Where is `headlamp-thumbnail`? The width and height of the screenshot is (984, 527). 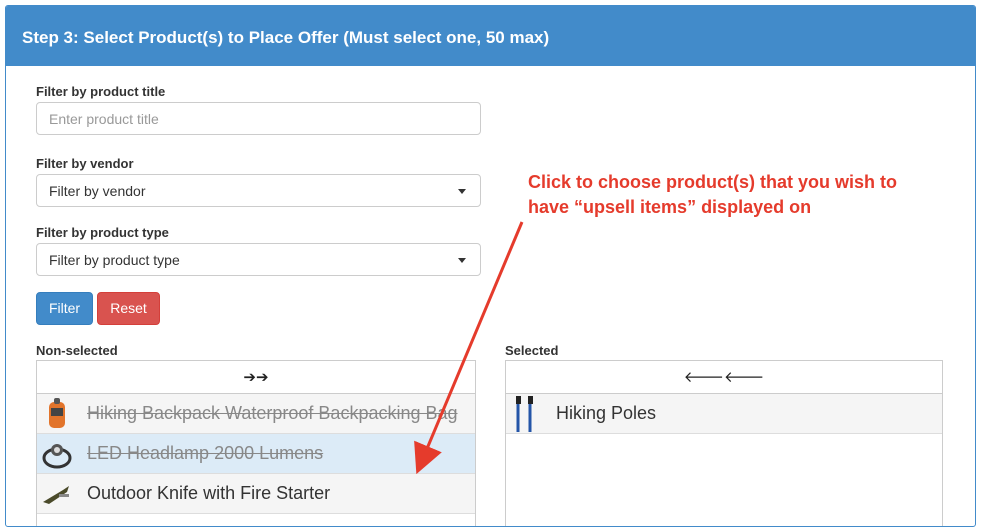 headlamp-thumbnail is located at coordinates (57, 456).